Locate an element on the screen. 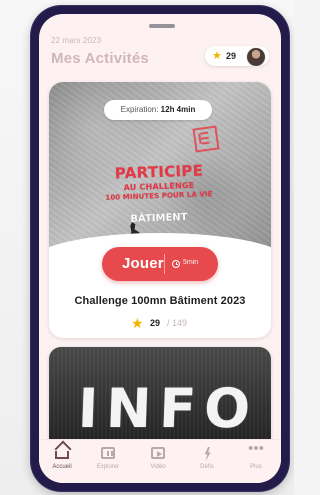  bolt-icon is located at coordinates (207, 453).